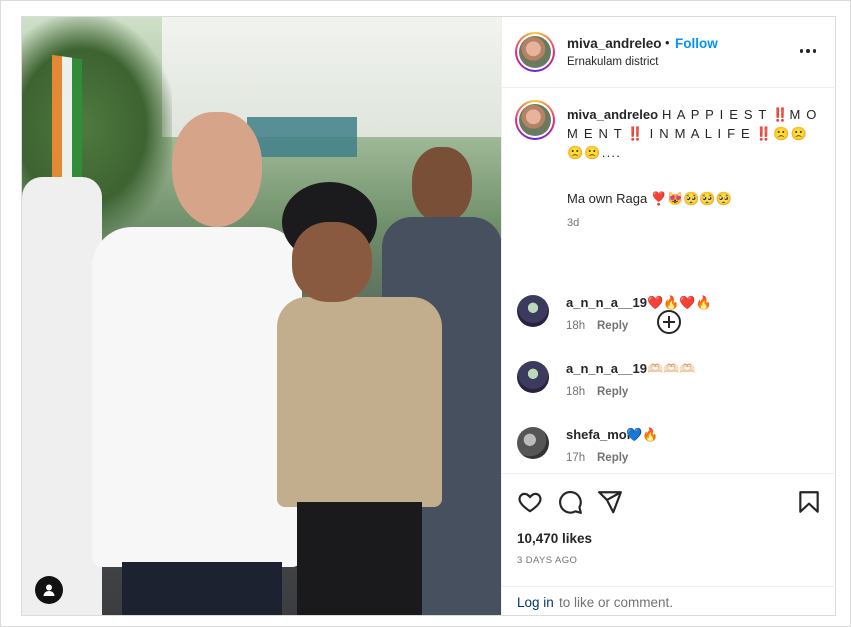 This screenshot has width=851, height=627. I want to click on post-date: 3 DAYS AGO, so click(547, 560).